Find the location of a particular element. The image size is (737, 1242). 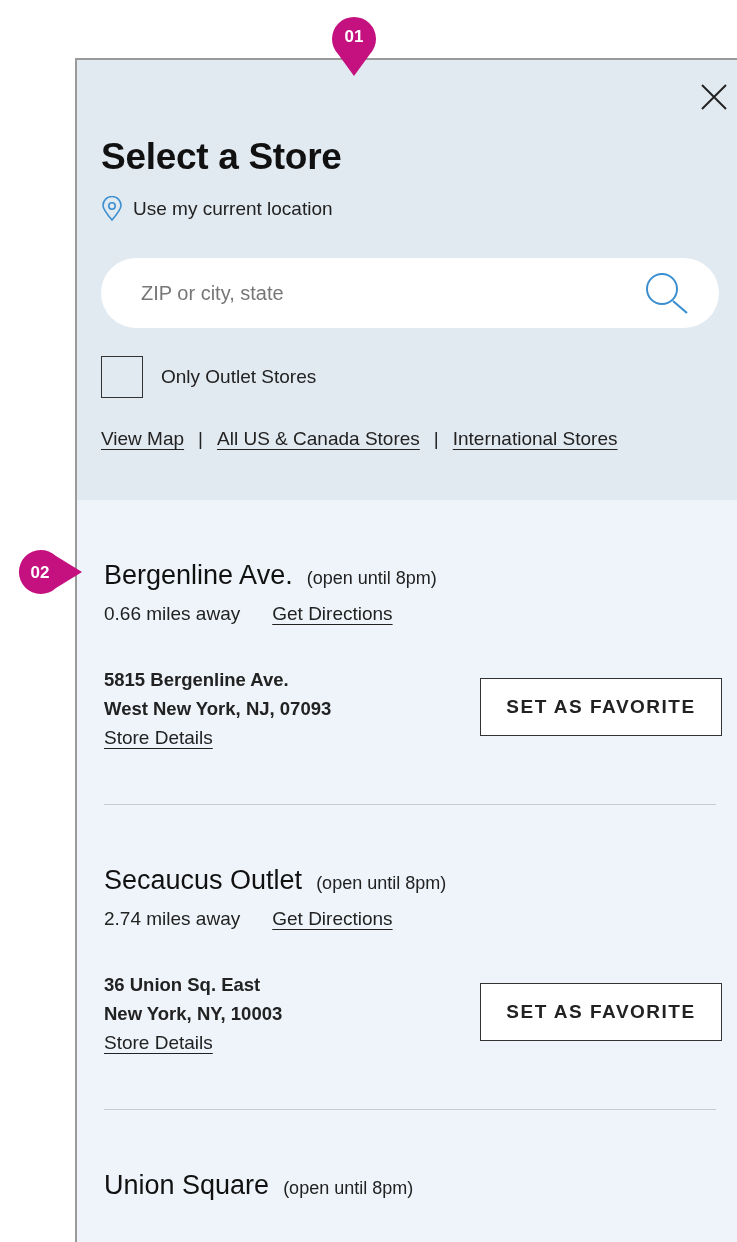

store-address: 5815 Bergenline Ave. is located at coordinates (197, 680).